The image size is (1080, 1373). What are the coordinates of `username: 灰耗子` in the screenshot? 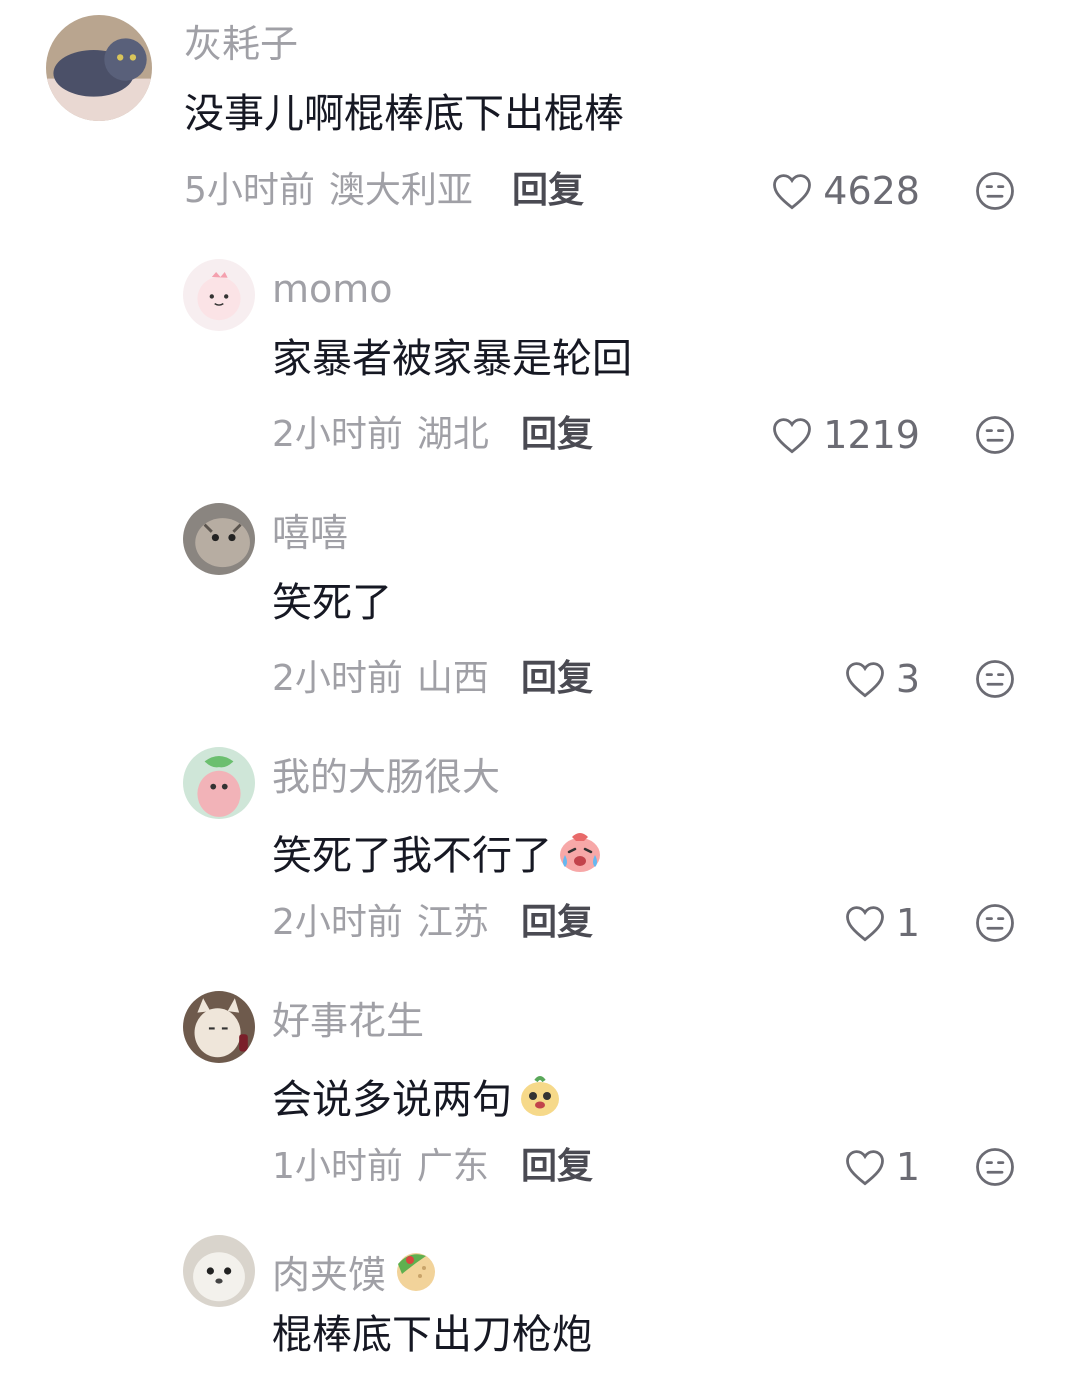 It's located at (241, 44).